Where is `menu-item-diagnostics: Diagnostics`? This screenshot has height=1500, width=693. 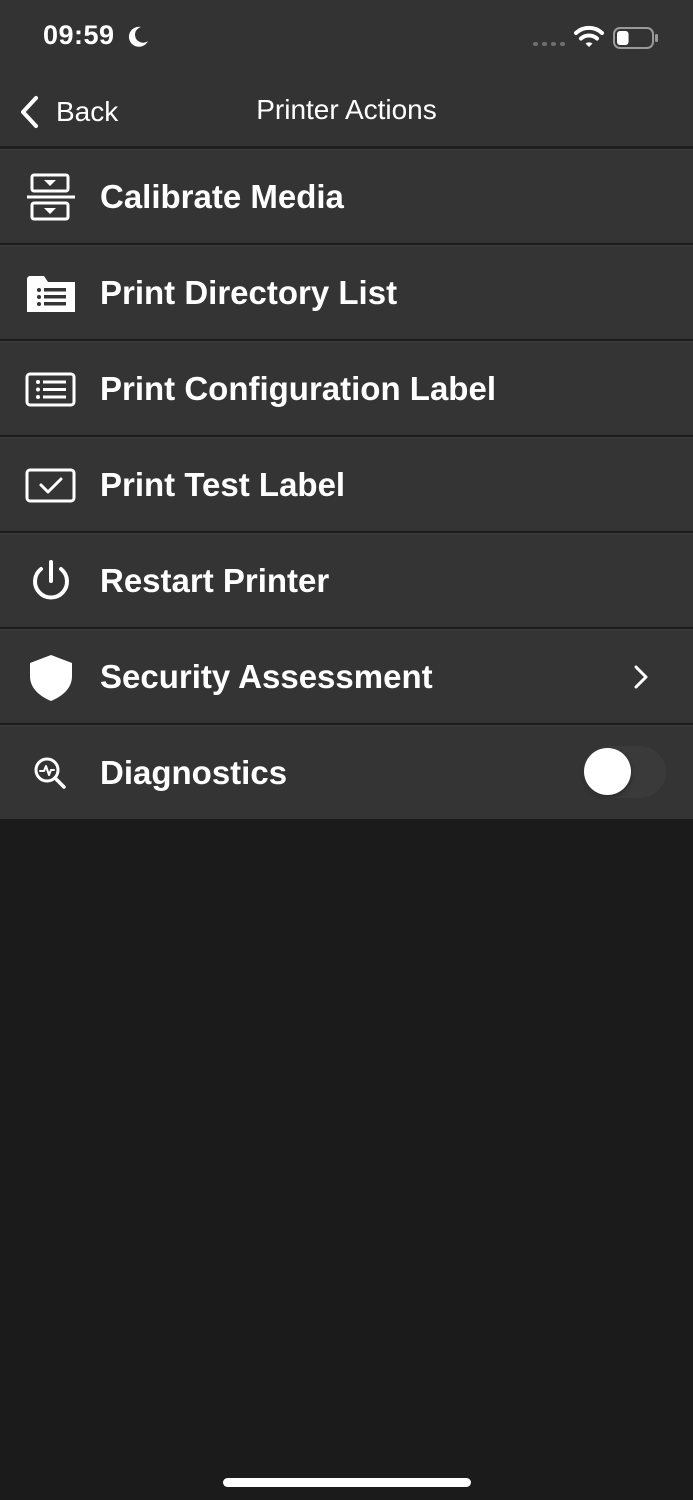
menu-item-diagnostics: Diagnostics is located at coordinates (346, 772).